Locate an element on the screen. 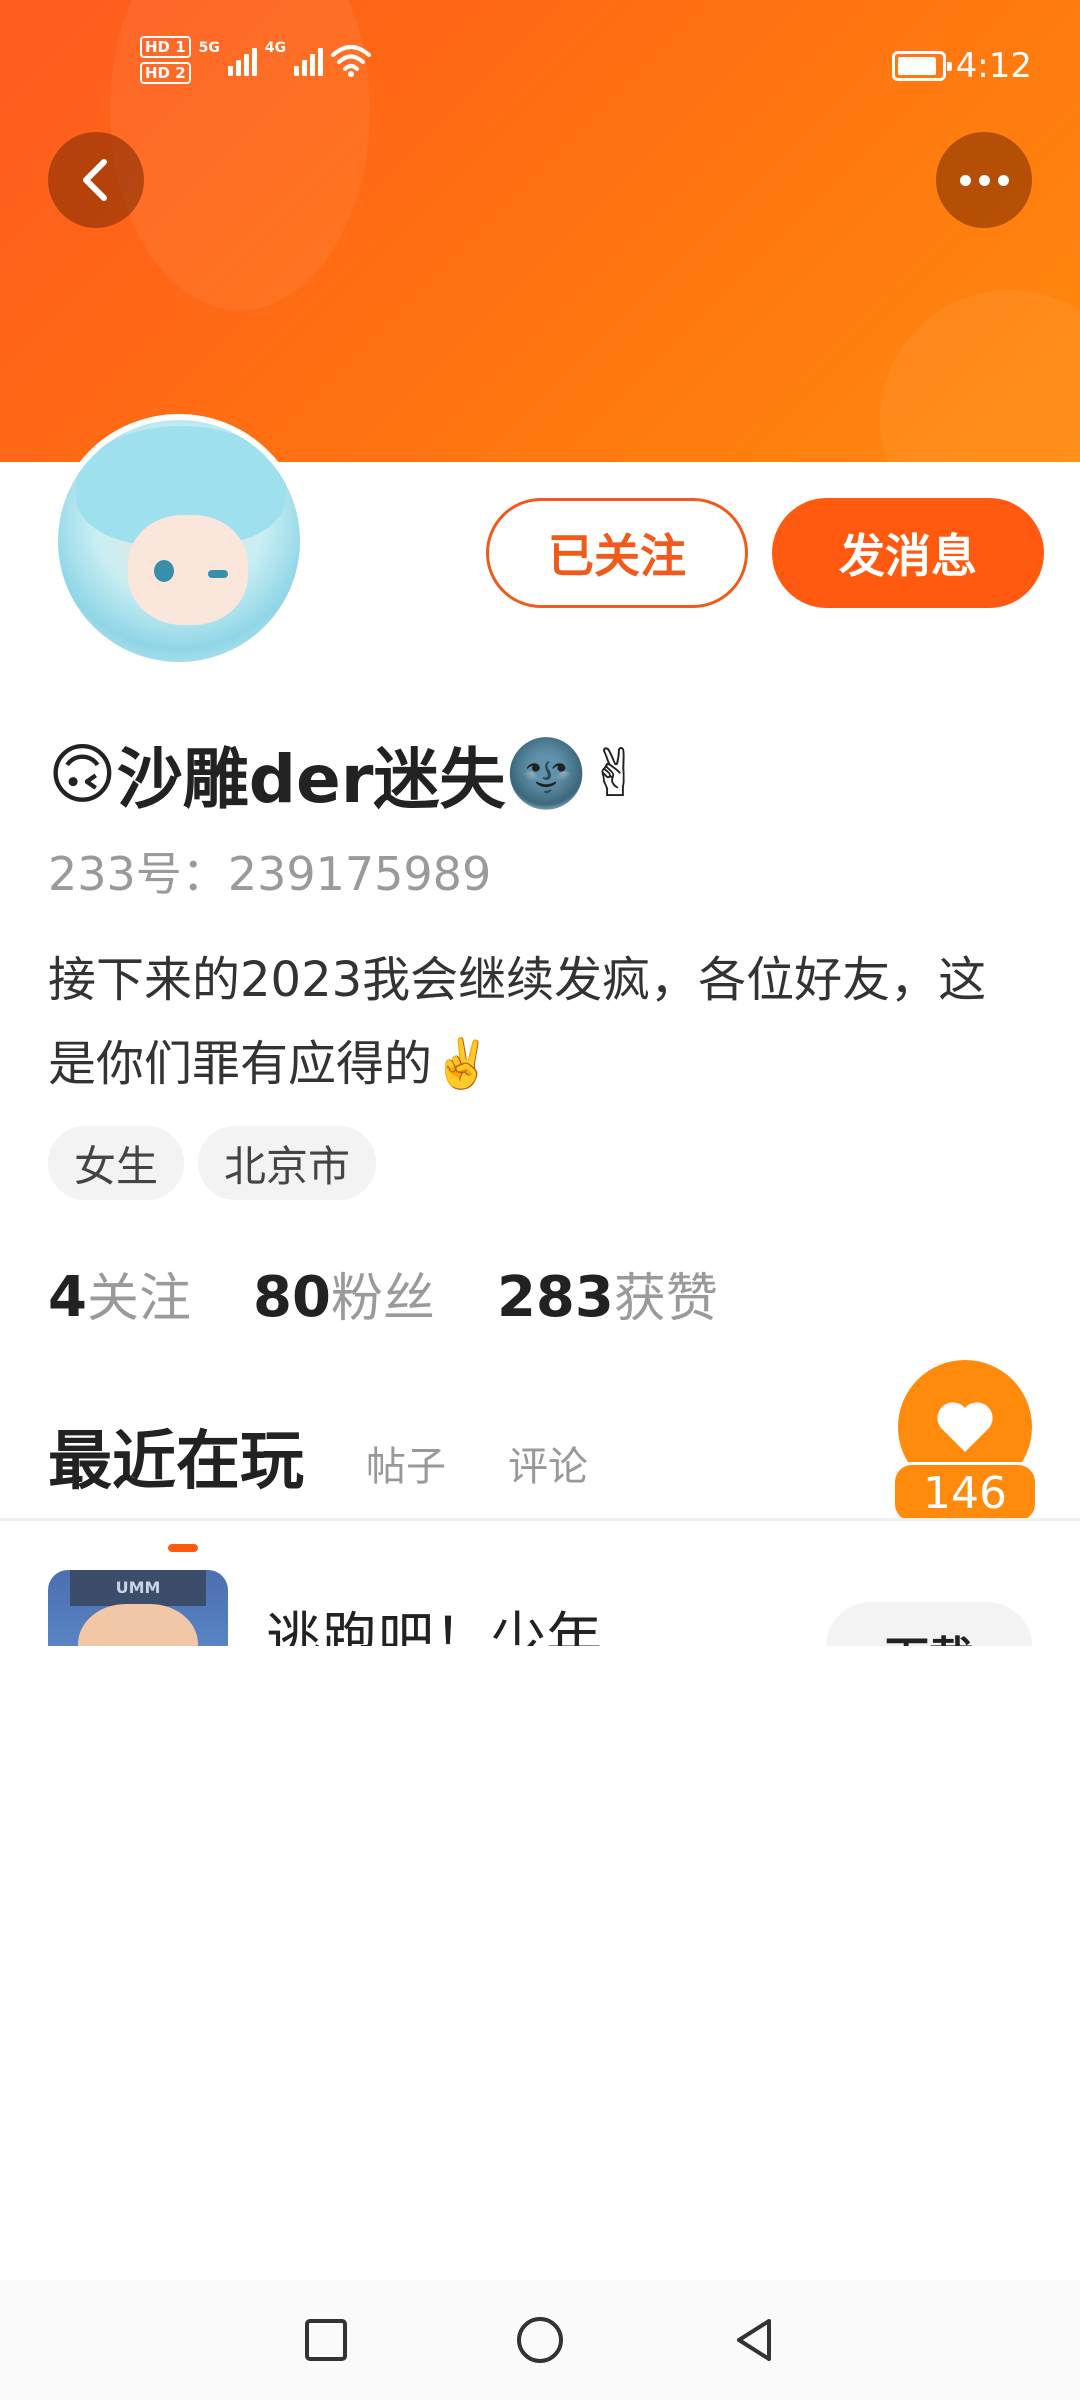 The height and width of the screenshot is (2400, 1080). tabs-divider is located at coordinates (540, 1519).